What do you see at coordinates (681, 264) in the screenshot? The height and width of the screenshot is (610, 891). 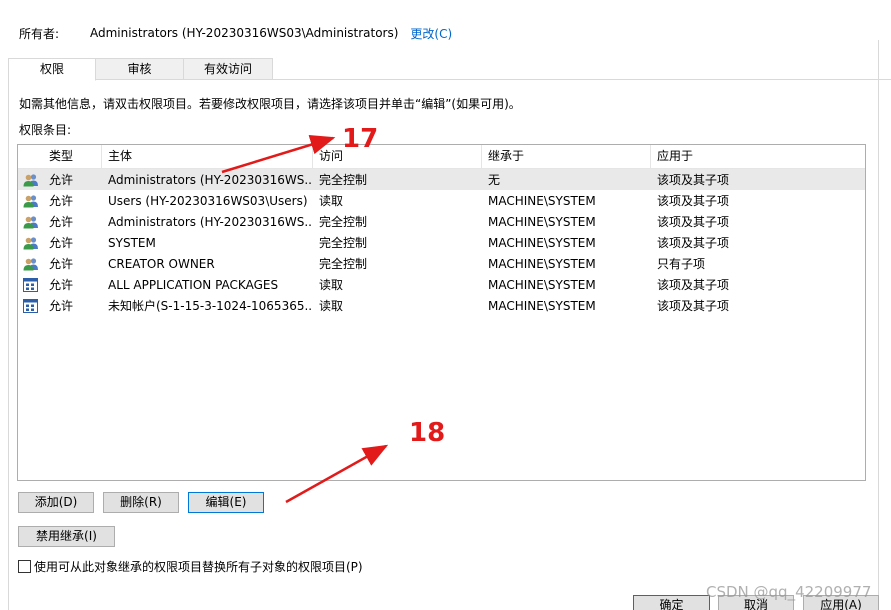 I see `row-applies-to: 只有子项` at bounding box center [681, 264].